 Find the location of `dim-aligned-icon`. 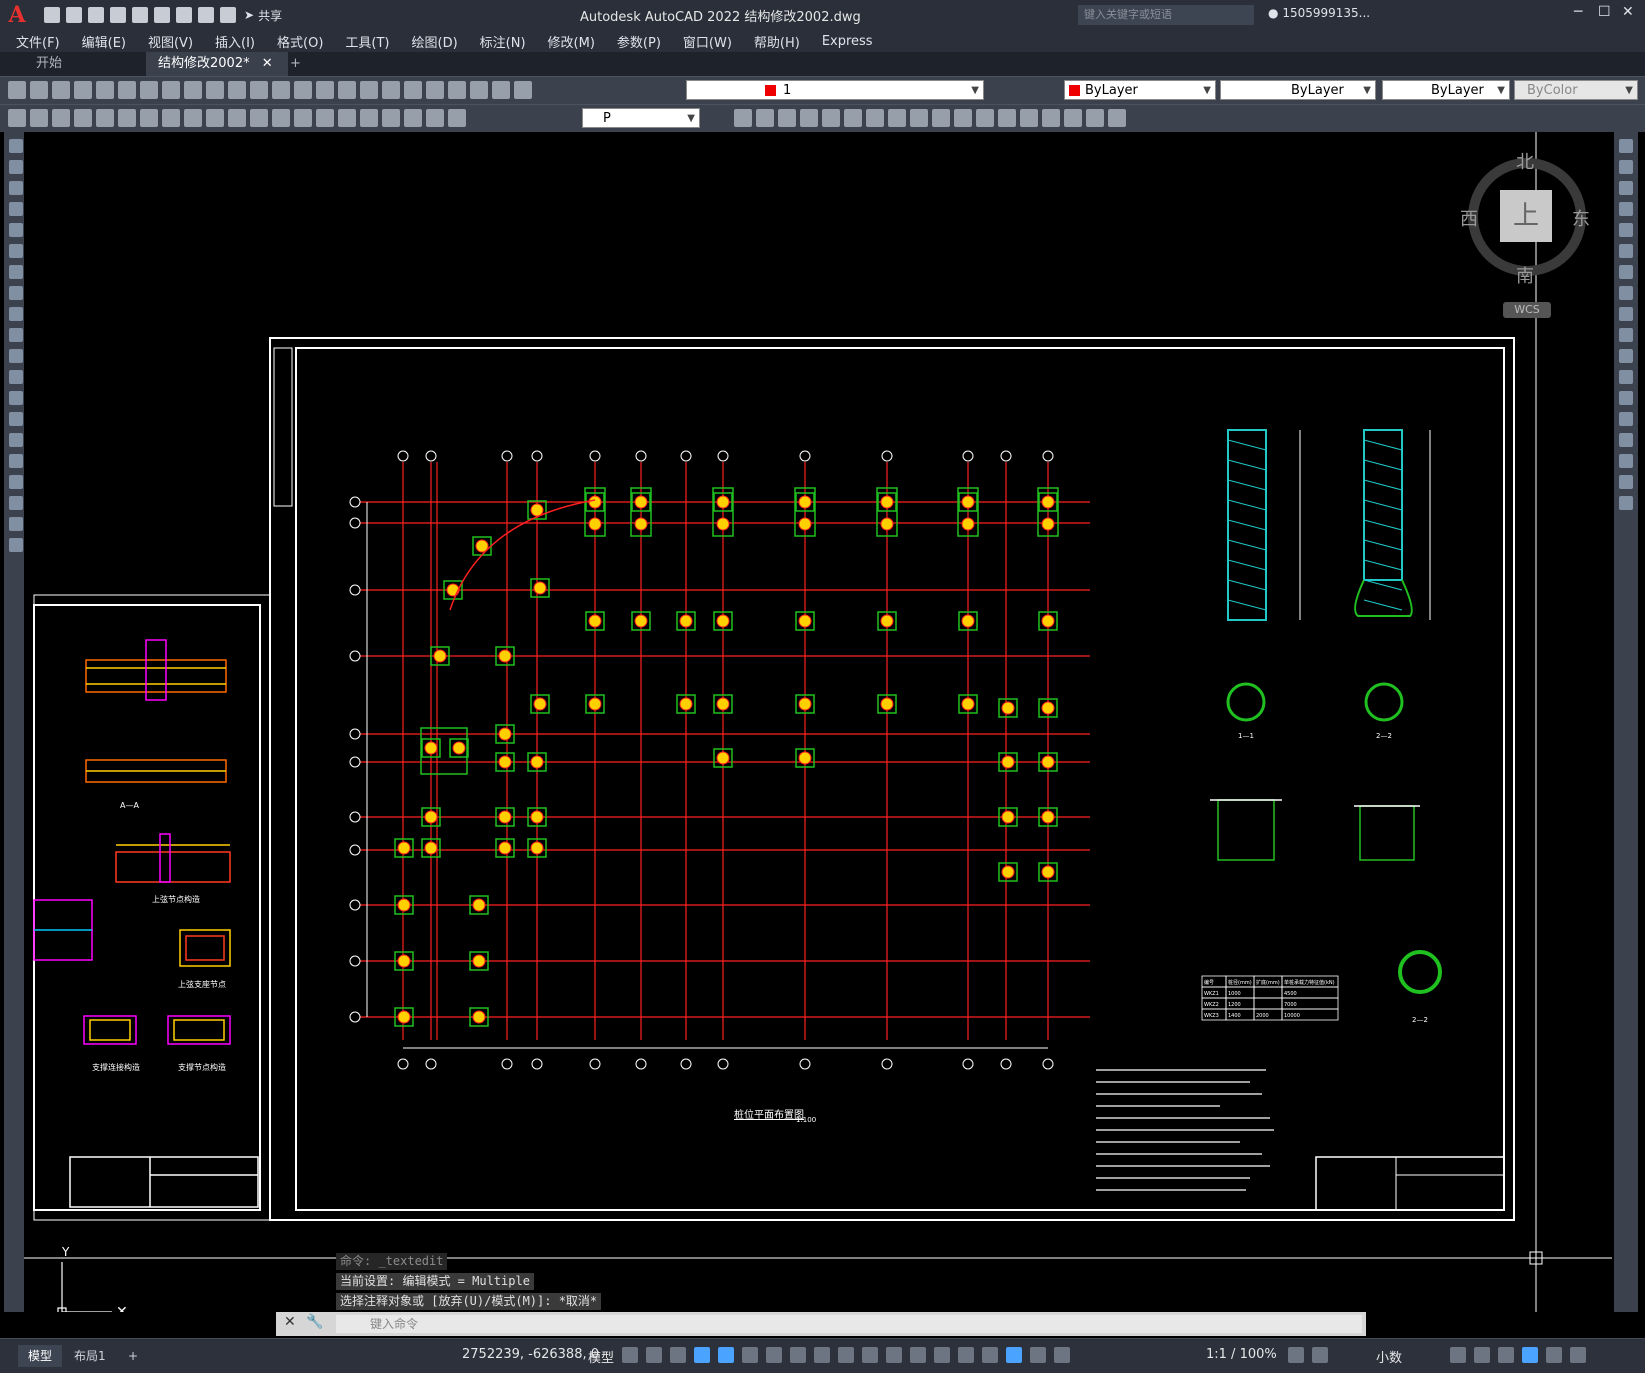

dim-aligned-icon is located at coordinates (39, 118).